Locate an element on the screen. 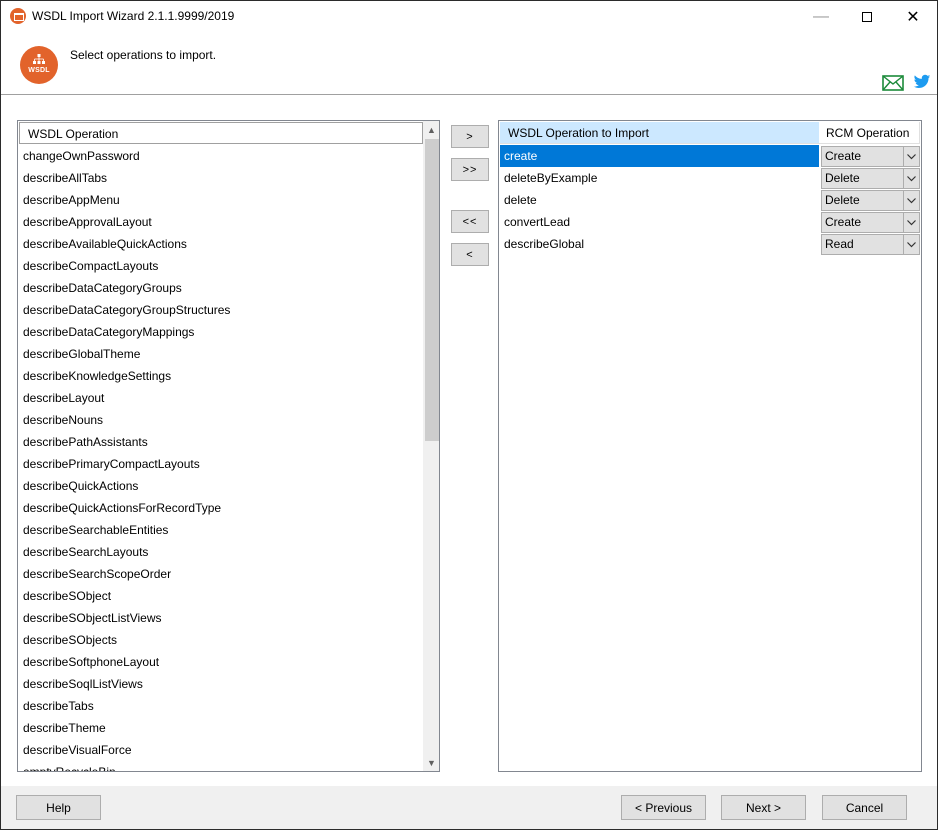 Image resolution: width=938 pixels, height=830 pixels. list-item: describeNouns is located at coordinates (220, 420).